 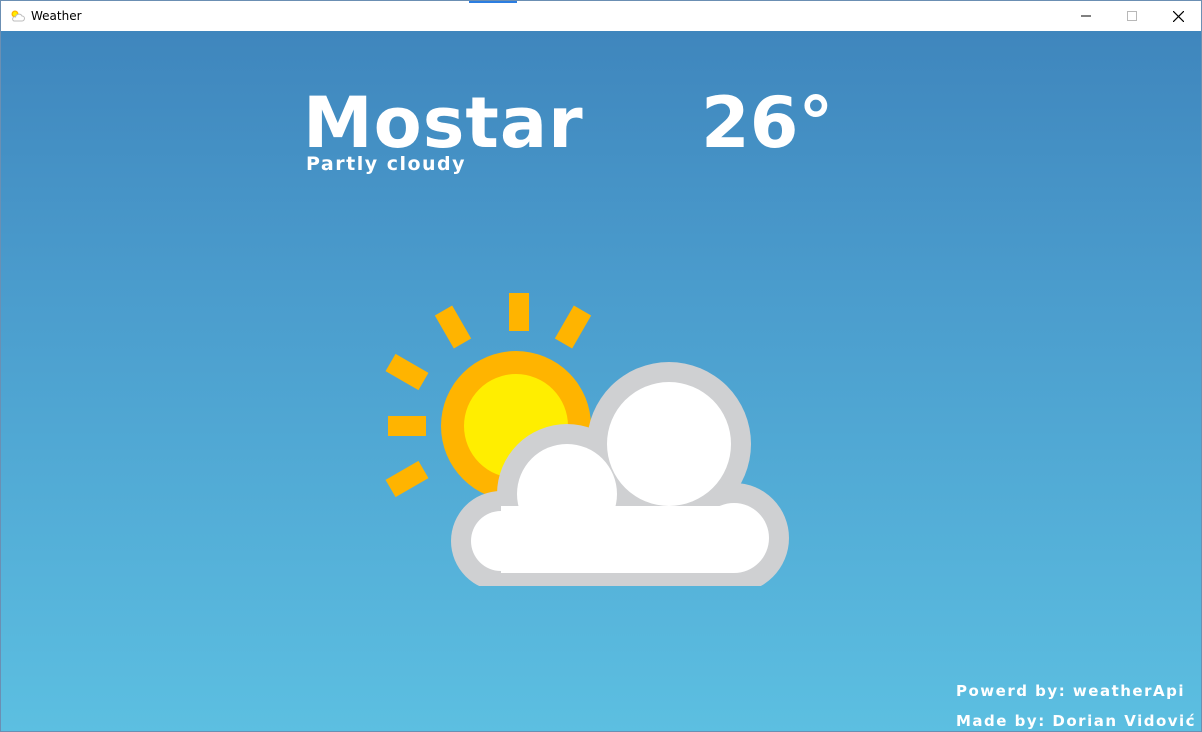 I want to click on temperature: 26°, so click(x=767, y=123).